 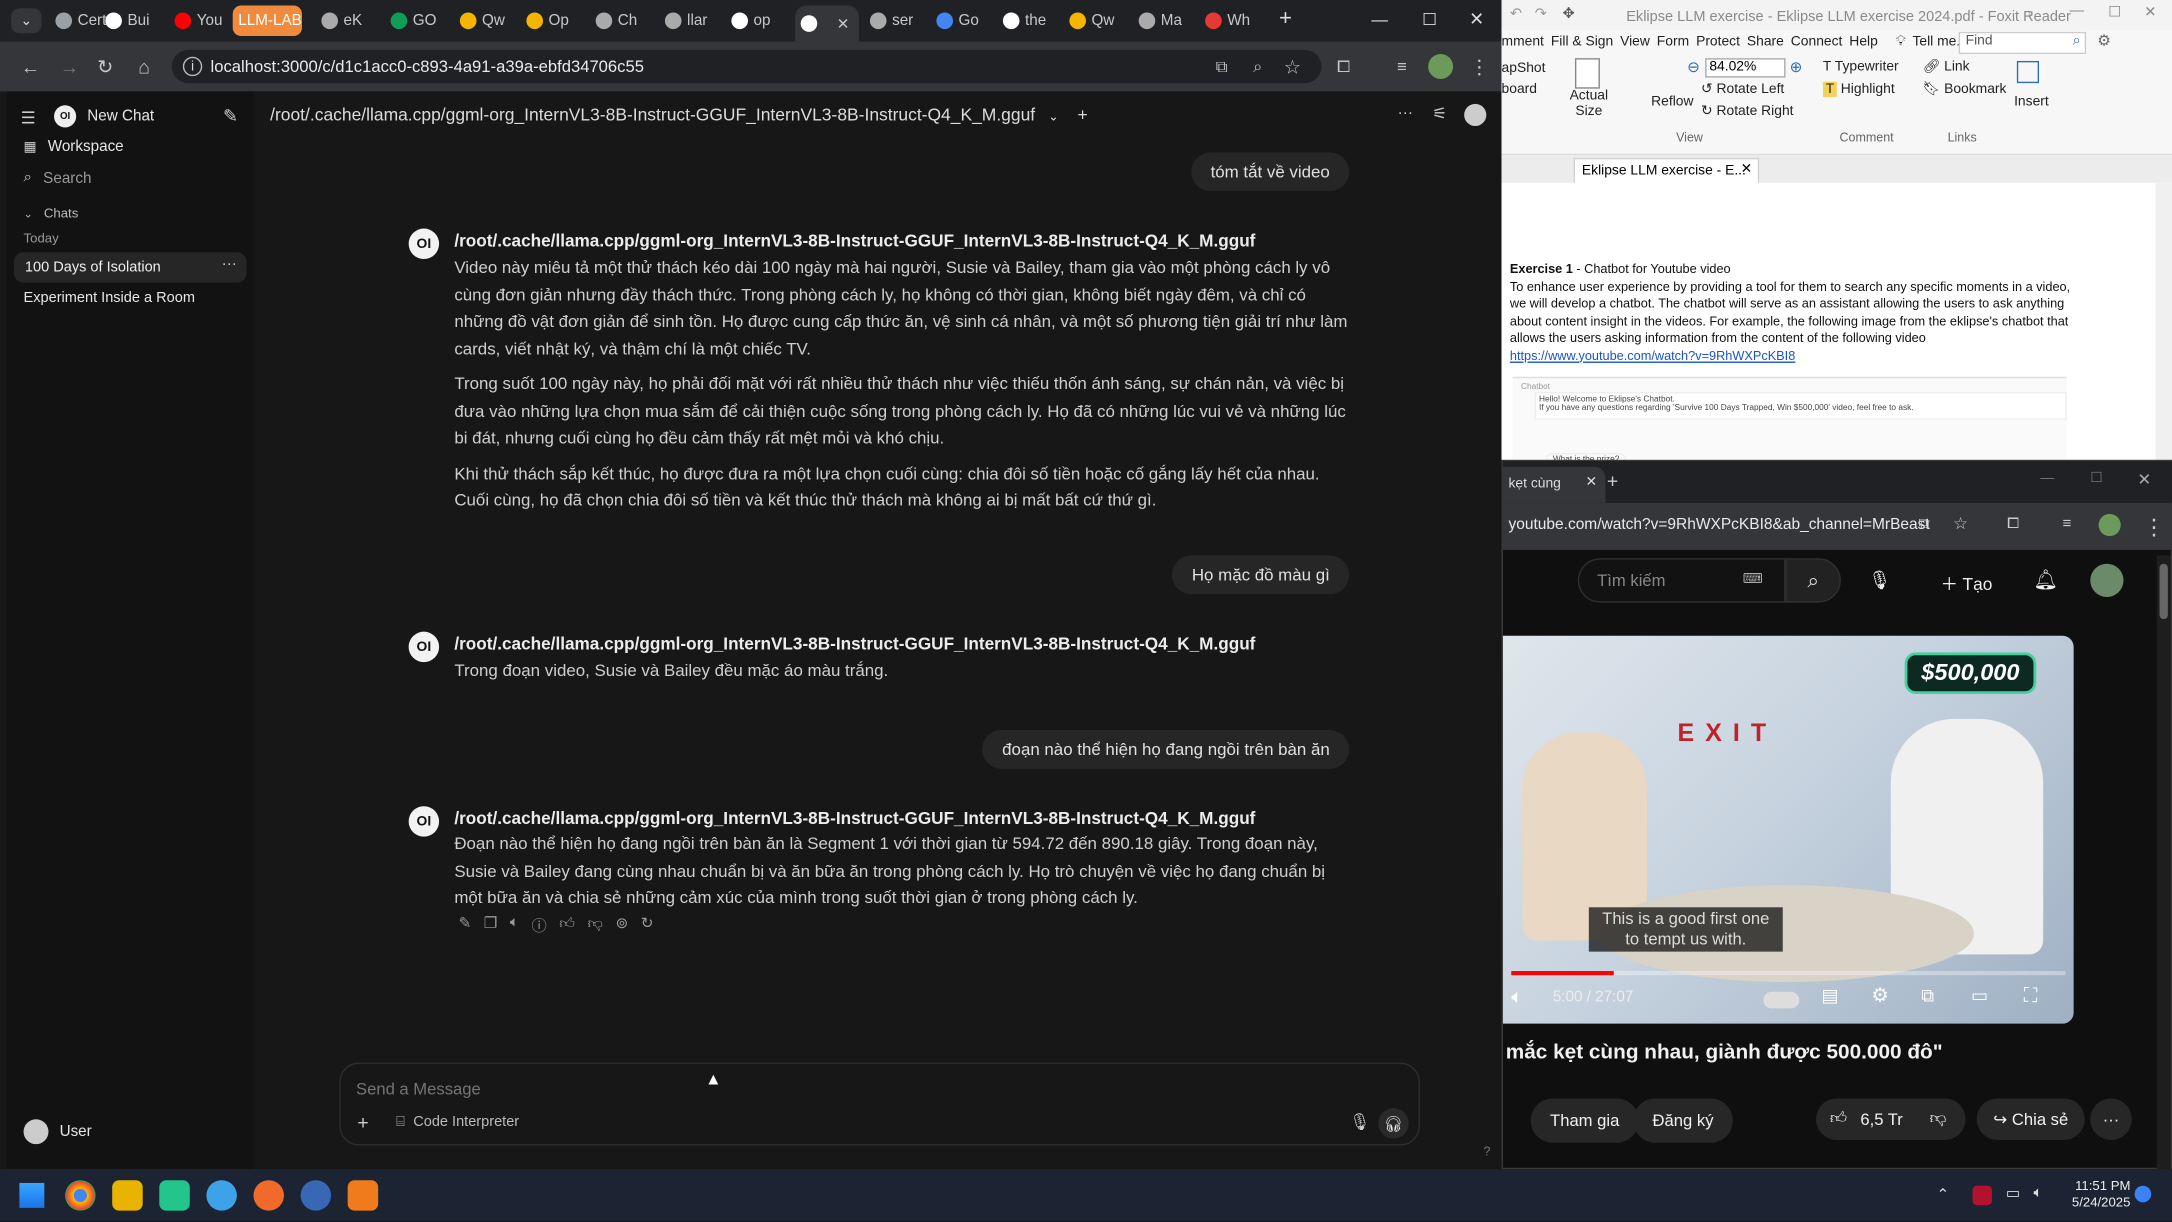 What do you see at coordinates (620, 21) in the screenshot?
I see `browser-tab: Ch` at bounding box center [620, 21].